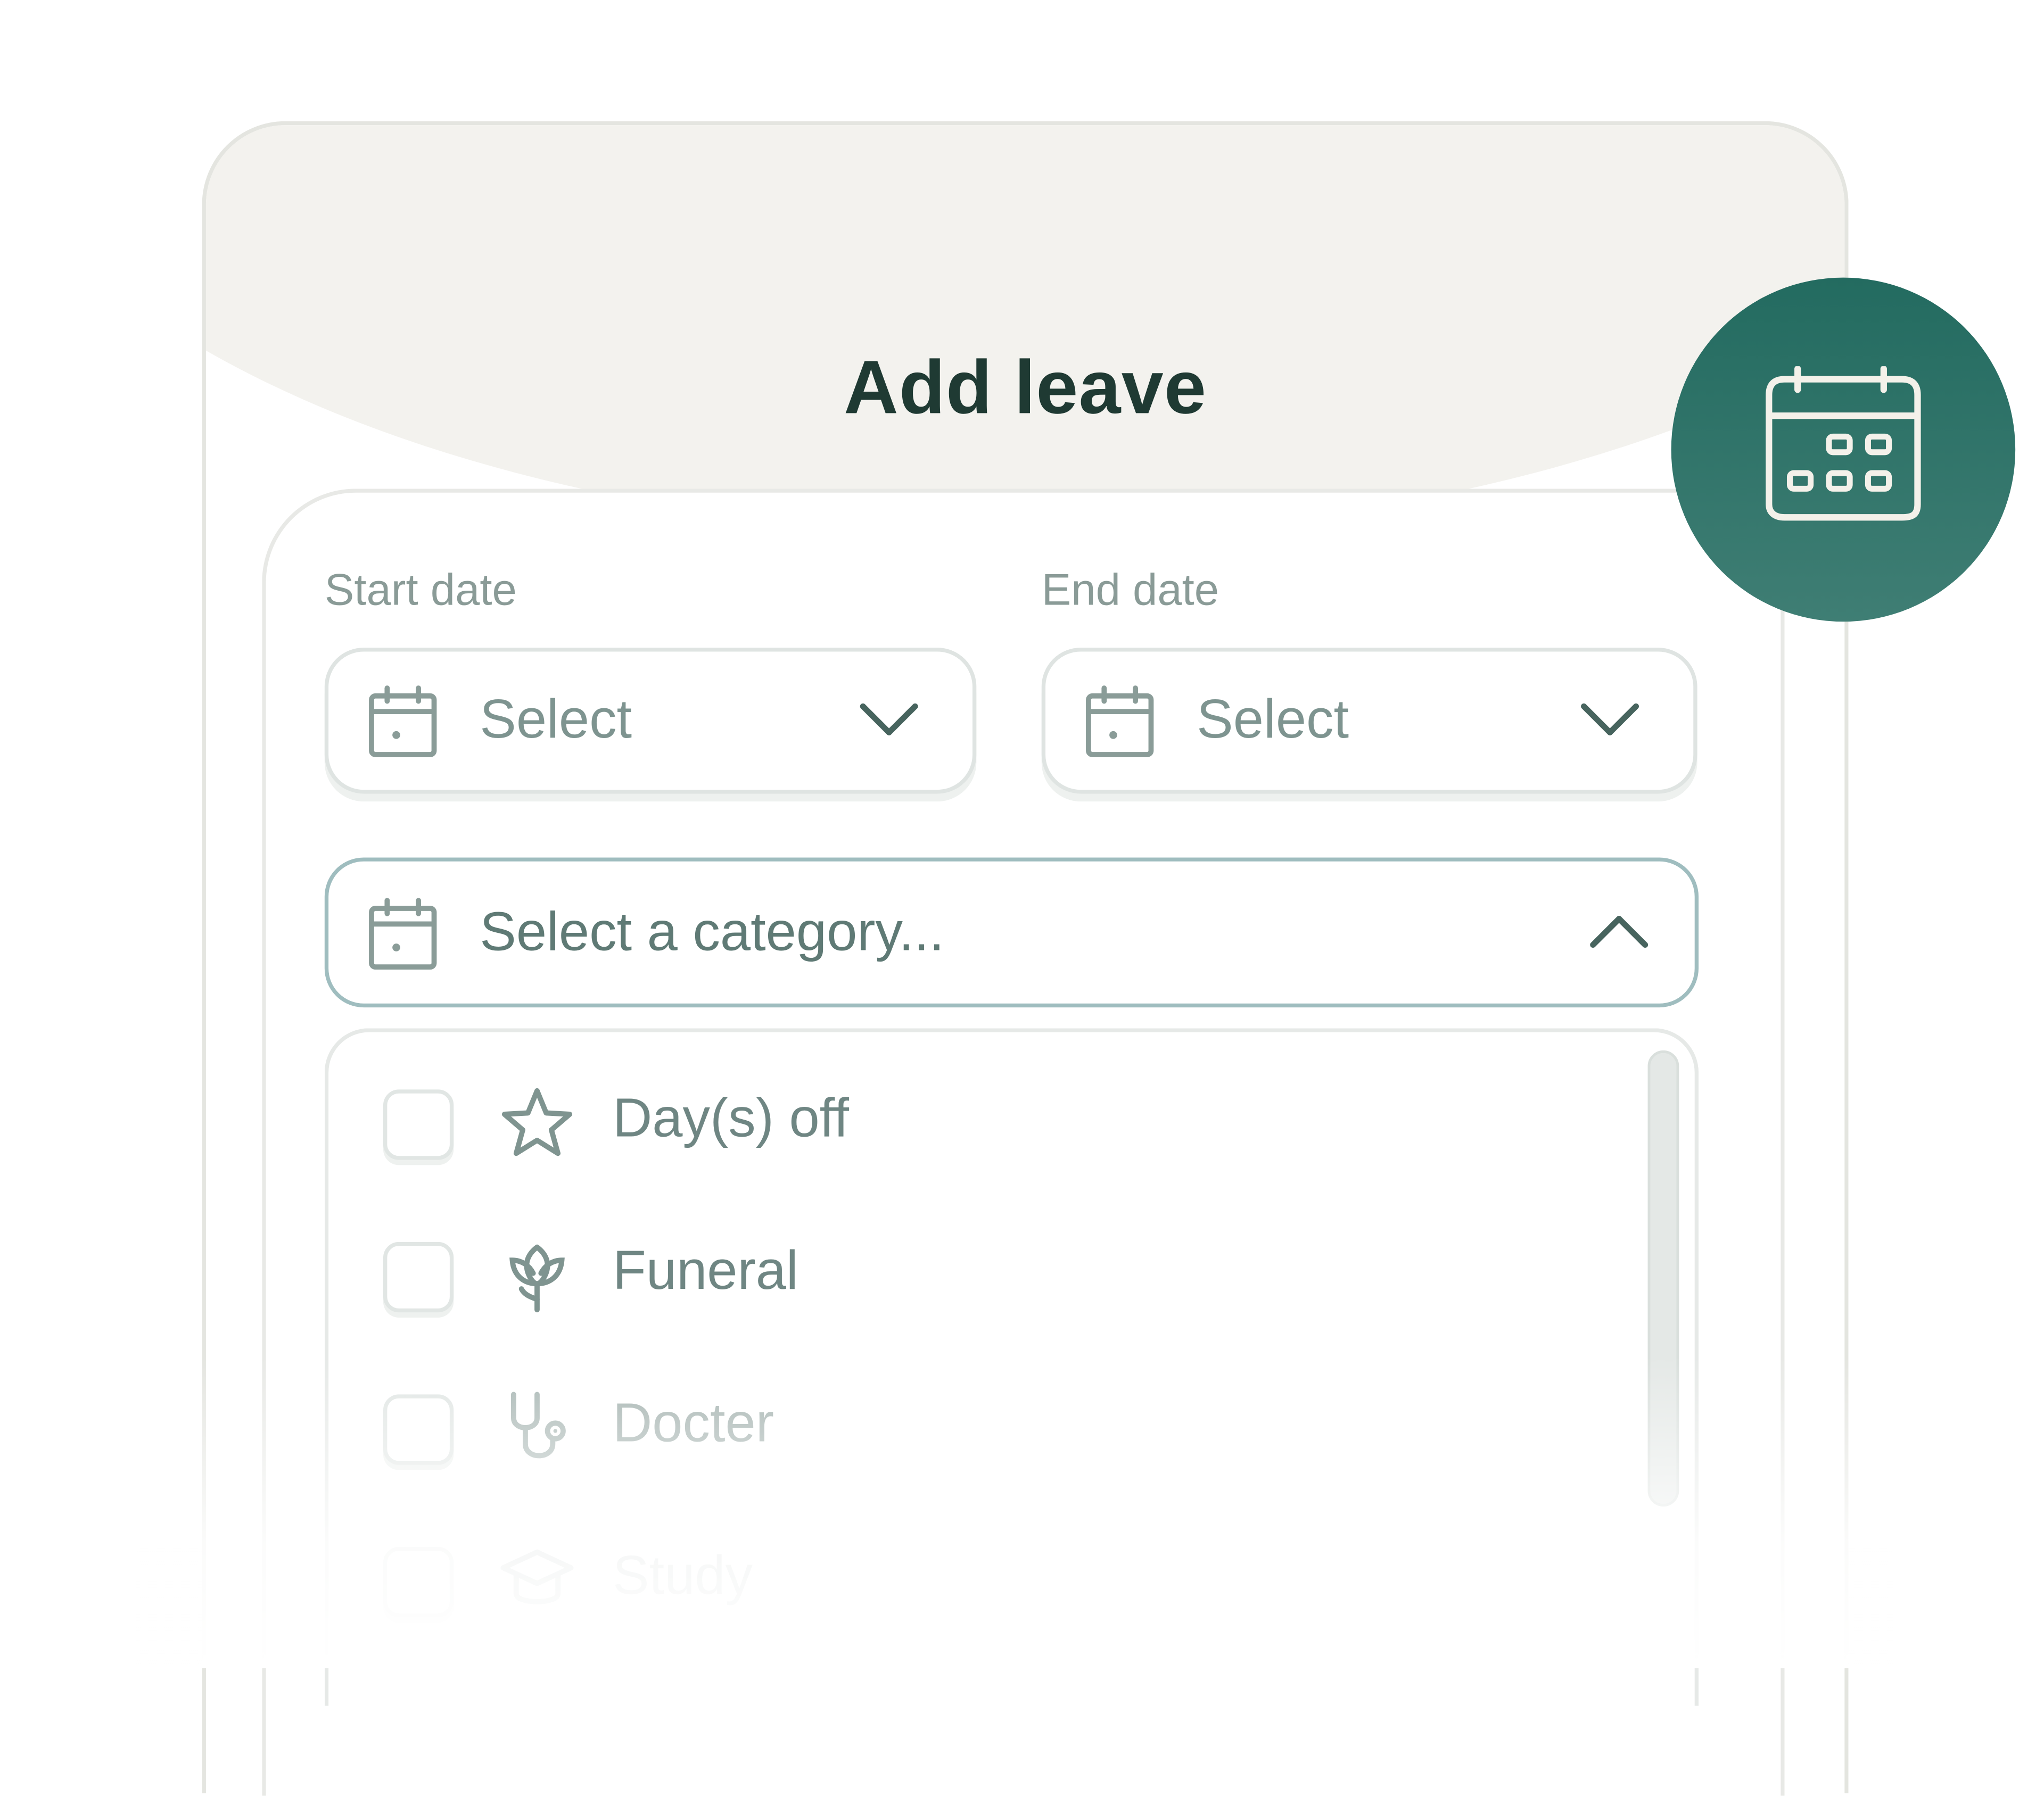 Image resolution: width=2044 pixels, height=1796 pixels. What do you see at coordinates (731, 1117) in the screenshot?
I see `option-label: Day(s) off` at bounding box center [731, 1117].